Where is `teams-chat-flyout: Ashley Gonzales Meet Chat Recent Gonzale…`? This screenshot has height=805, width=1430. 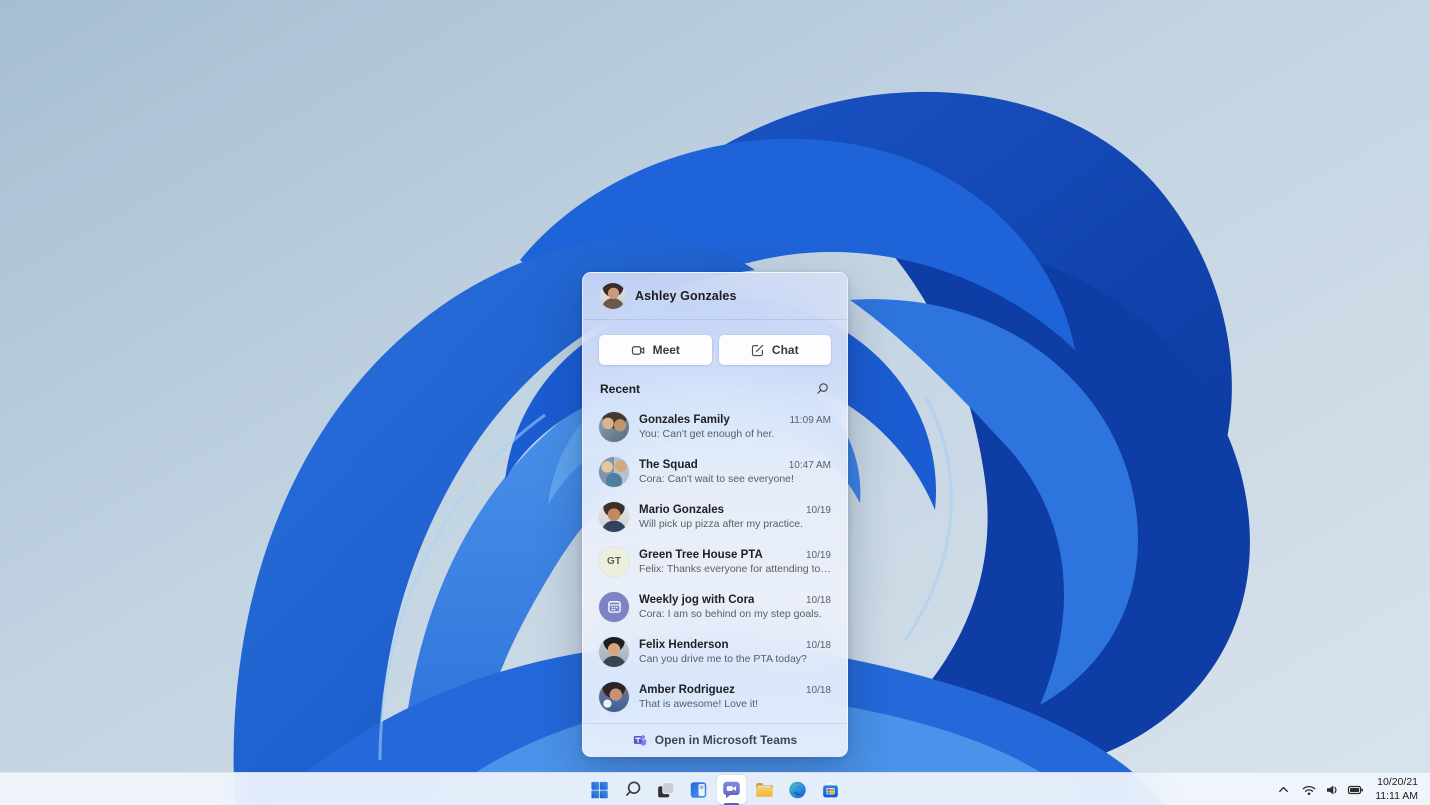 teams-chat-flyout: Ashley Gonzales Meet Chat Recent Gonzale… is located at coordinates (715, 514).